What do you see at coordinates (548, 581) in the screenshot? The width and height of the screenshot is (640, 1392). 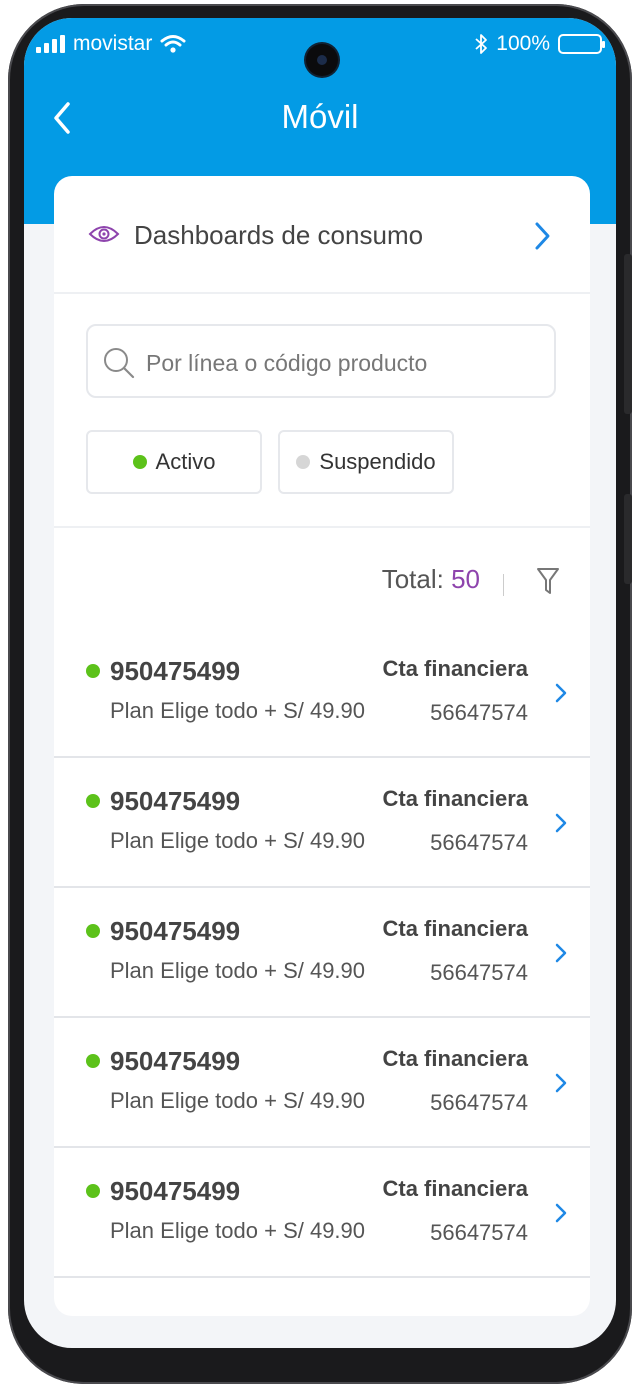 I see `filter-icon` at bounding box center [548, 581].